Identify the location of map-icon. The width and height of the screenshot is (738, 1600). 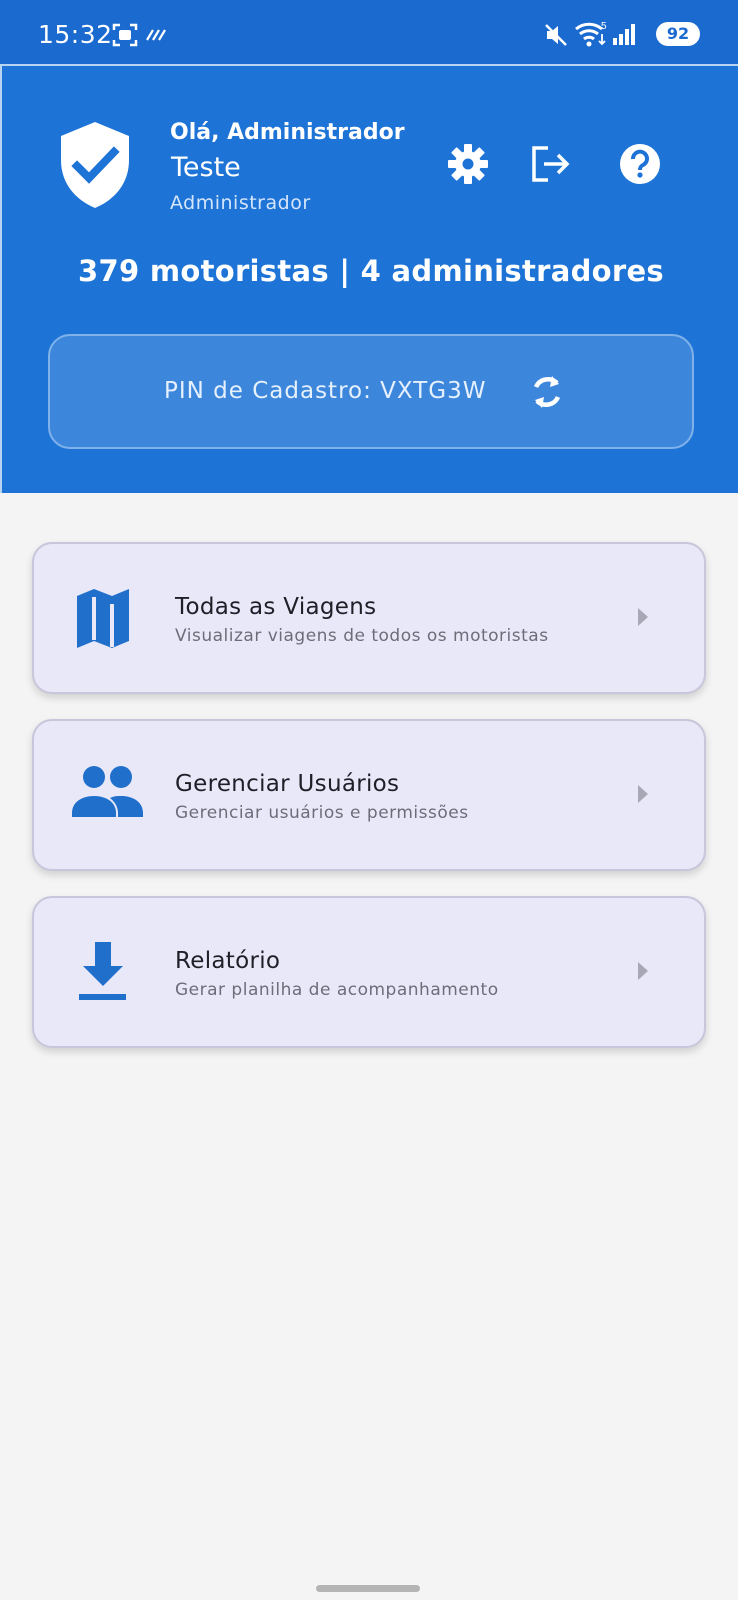
(103, 618).